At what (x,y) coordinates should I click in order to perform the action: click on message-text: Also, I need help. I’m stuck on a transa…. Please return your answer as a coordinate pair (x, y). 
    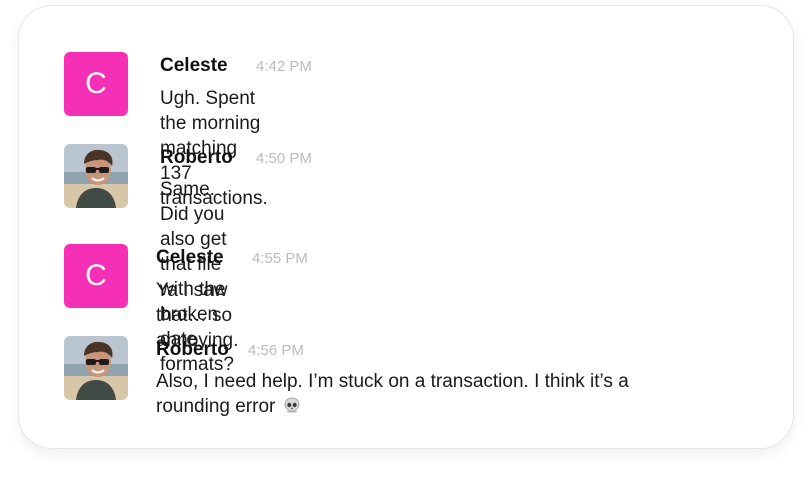
    Looking at the image, I should click on (456, 394).